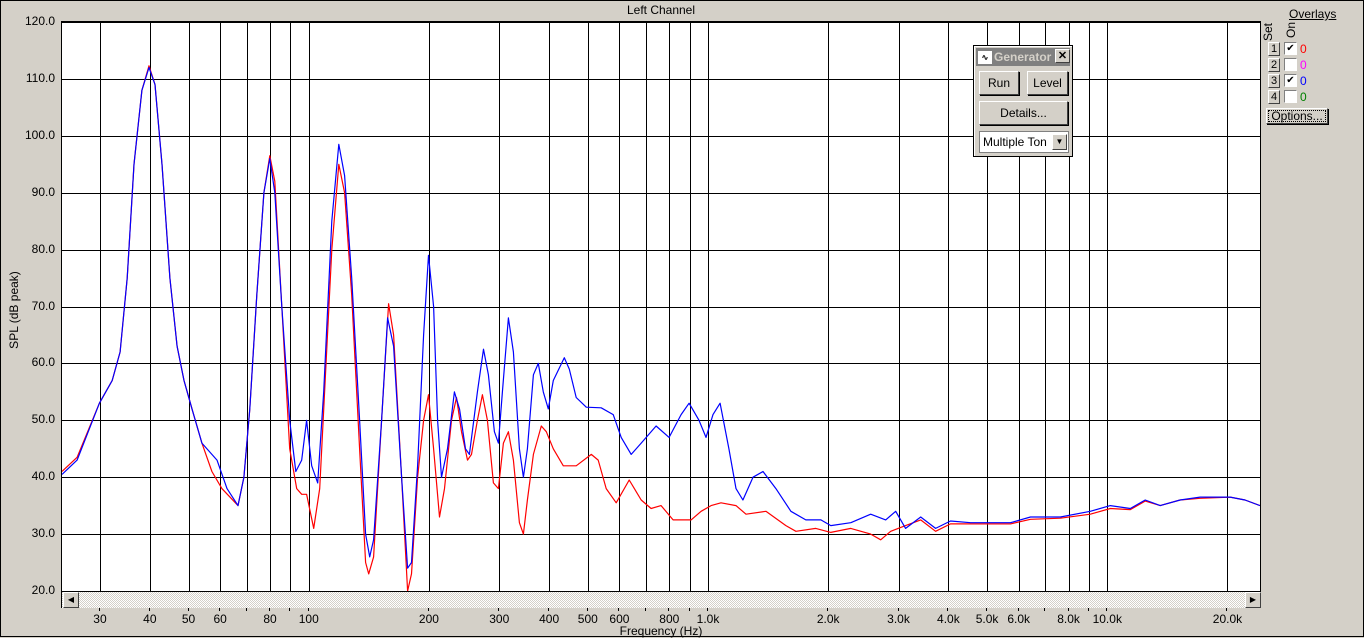 The width and height of the screenshot is (1364, 638). What do you see at coordinates (661, 631) in the screenshot?
I see `x-axis-label: Frequency (Hz)` at bounding box center [661, 631].